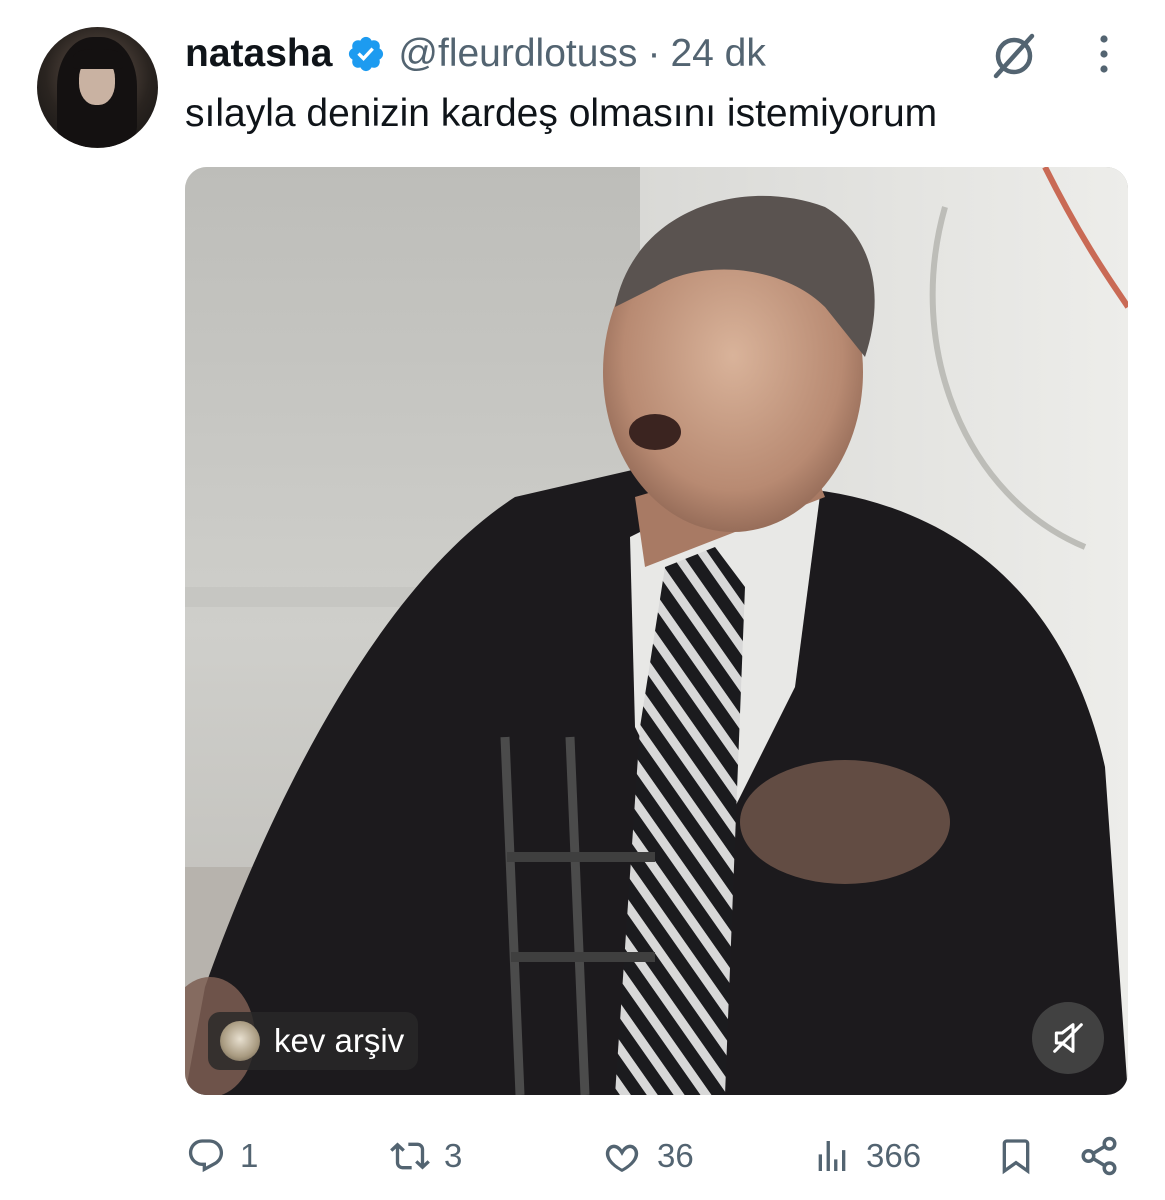 The image size is (1165, 1200). I want to click on mute-icon, so click(1068, 1038).